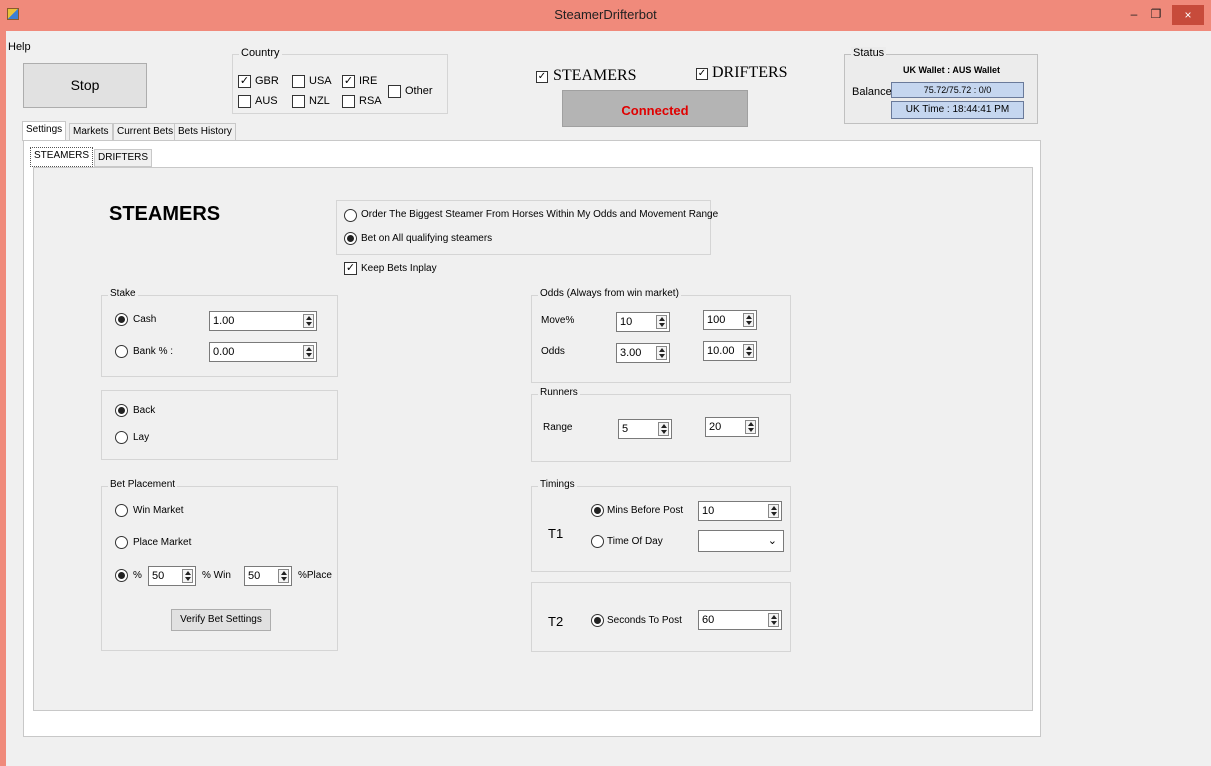 The image size is (1211, 766). I want to click on move-max-stepper: 100, so click(730, 320).